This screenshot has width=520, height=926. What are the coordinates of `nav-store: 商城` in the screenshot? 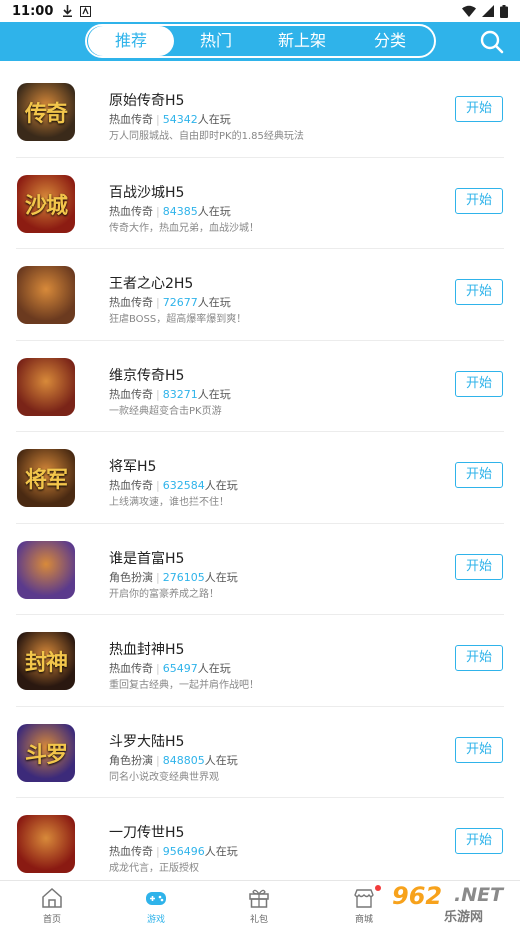 It's located at (364, 903).